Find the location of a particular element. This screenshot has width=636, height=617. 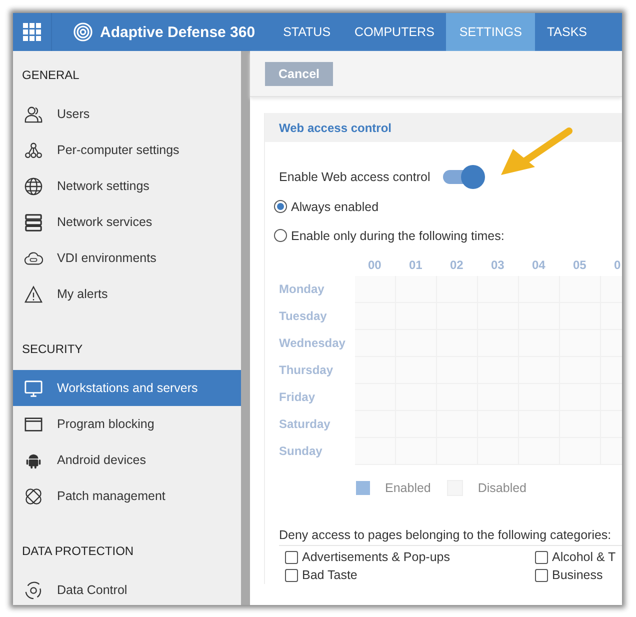

sidebar-item: Network settings is located at coordinates (127, 186).